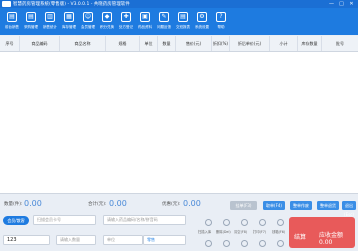  I want to click on drug-search-input: 请输入药品编码/名称/拼音码, so click(144, 220).